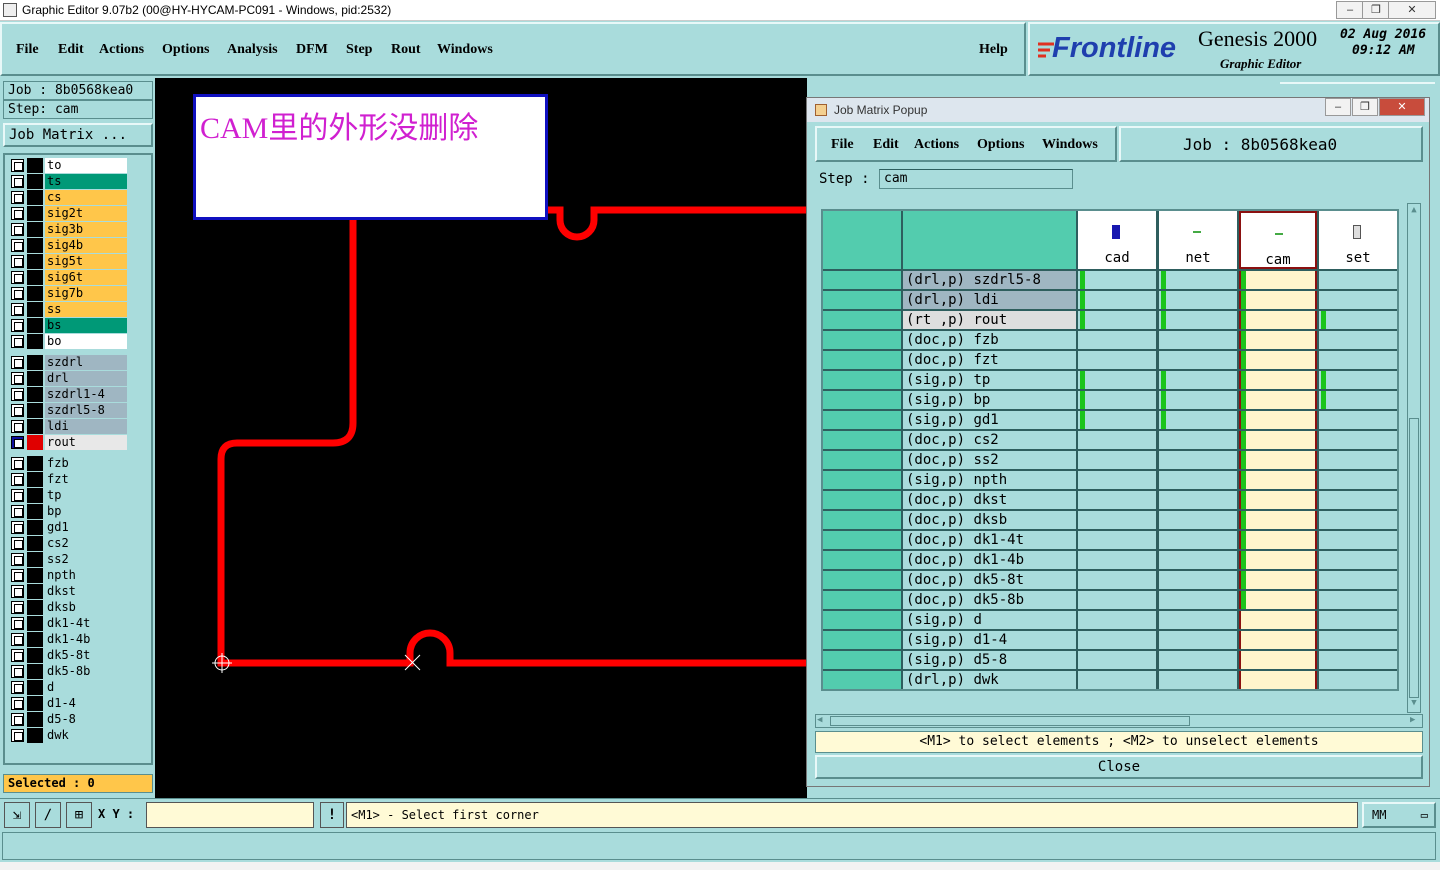 This screenshot has height=870, width=1440. I want to click on layer-row-npth: npth, so click(69, 575).